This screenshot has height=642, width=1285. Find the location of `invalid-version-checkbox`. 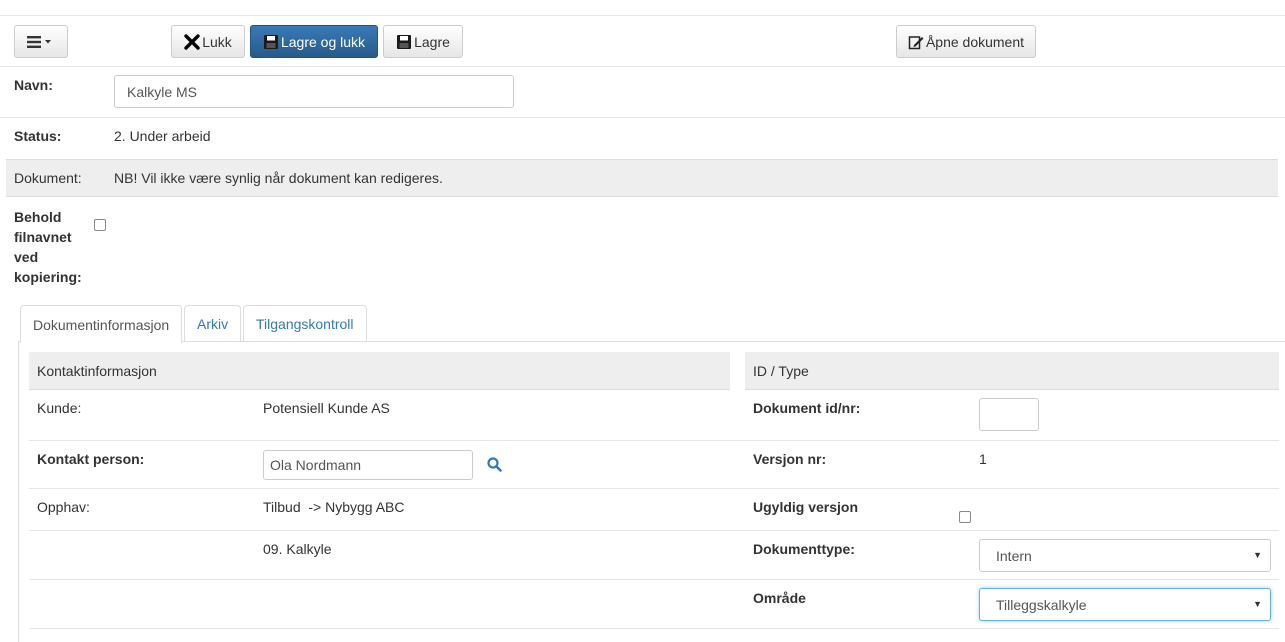

invalid-version-checkbox is located at coordinates (965, 517).